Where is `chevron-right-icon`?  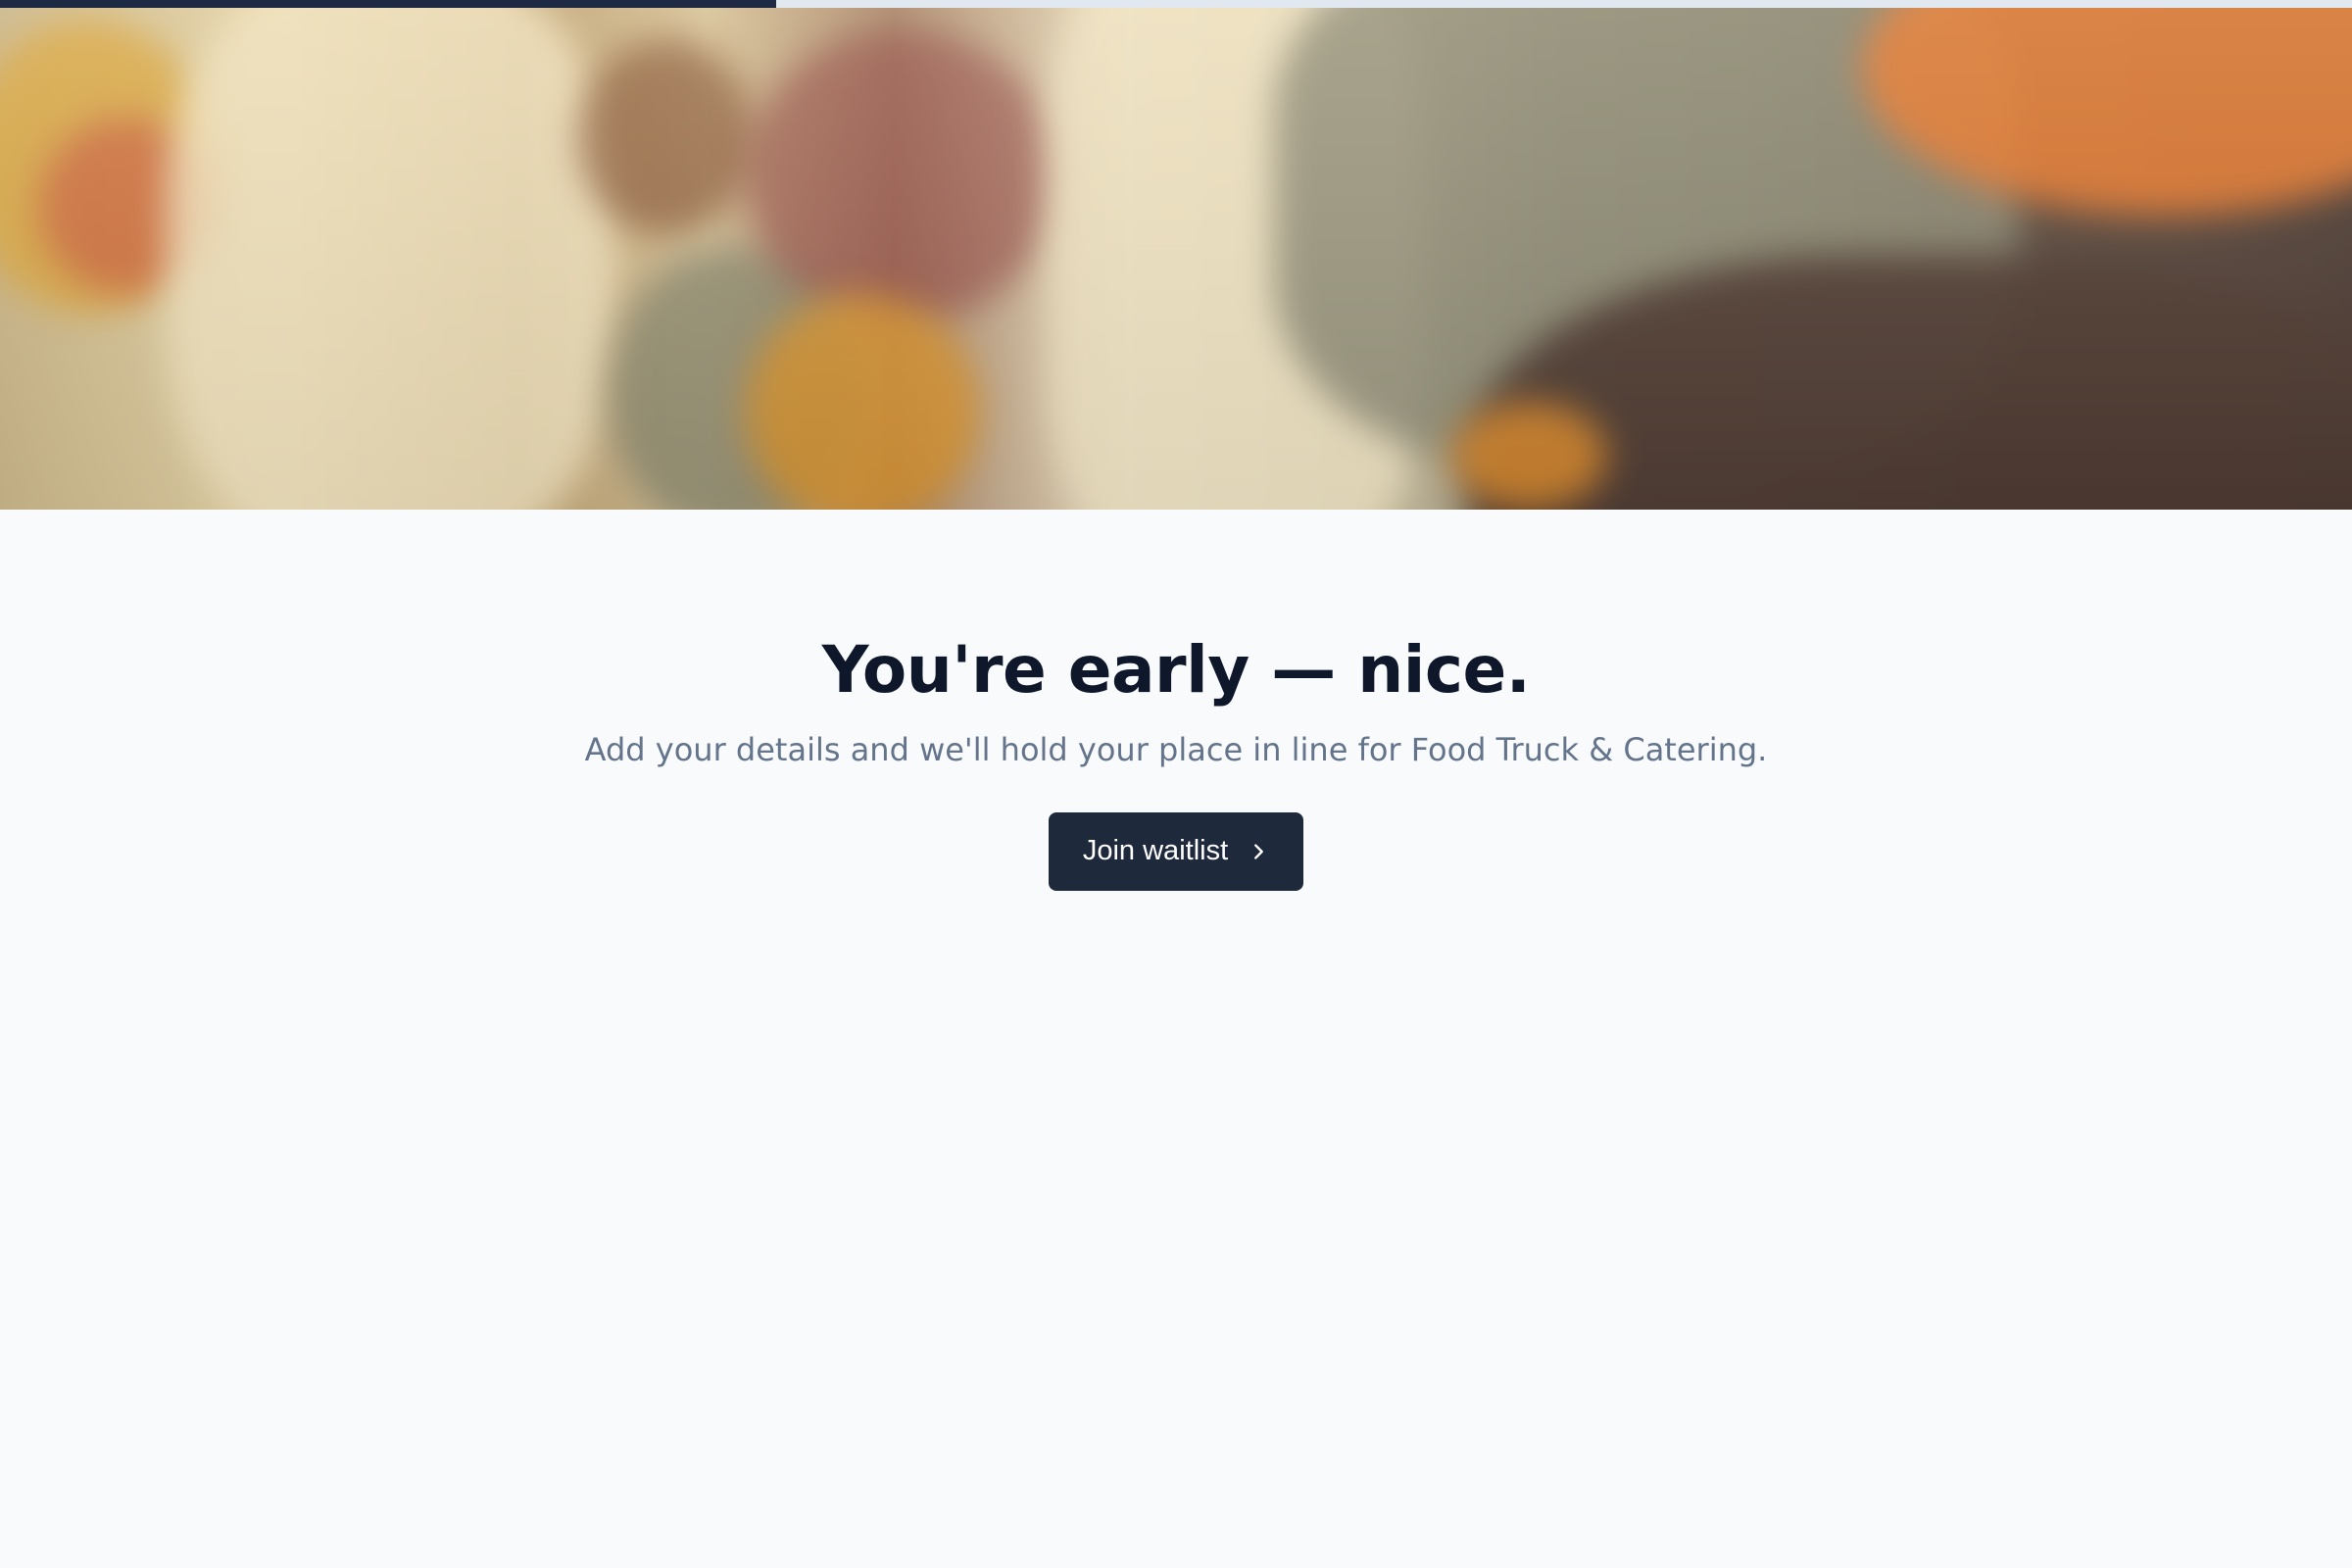 chevron-right-icon is located at coordinates (1258, 851).